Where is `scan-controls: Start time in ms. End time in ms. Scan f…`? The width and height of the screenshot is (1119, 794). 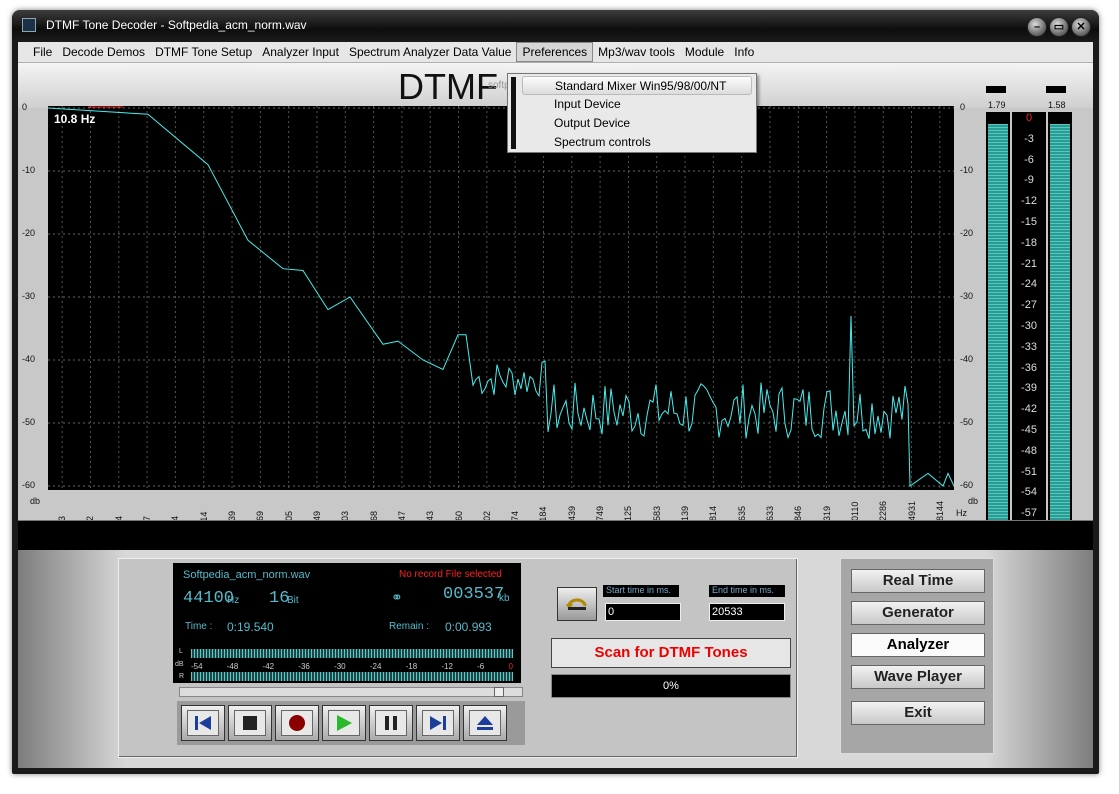 scan-controls: Start time in ms. End time in ms. Scan f… is located at coordinates (672, 640).